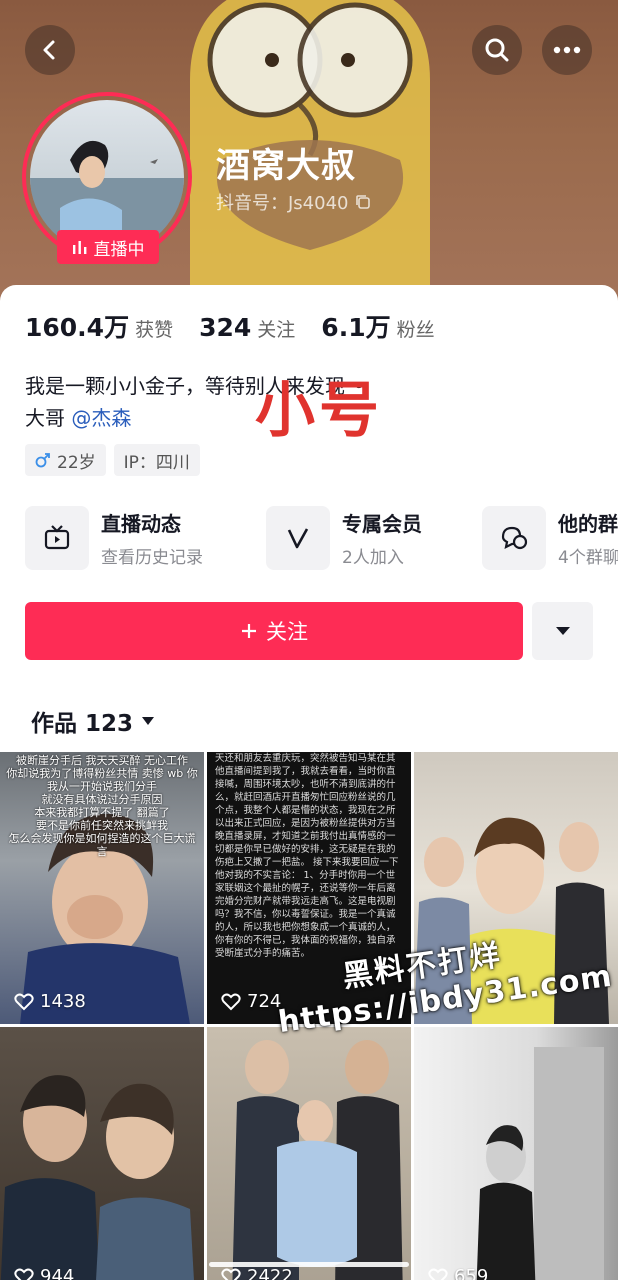 This screenshot has height=1280, width=618. What do you see at coordinates (514, 538) in the screenshot?
I see `chat-icon` at bounding box center [514, 538].